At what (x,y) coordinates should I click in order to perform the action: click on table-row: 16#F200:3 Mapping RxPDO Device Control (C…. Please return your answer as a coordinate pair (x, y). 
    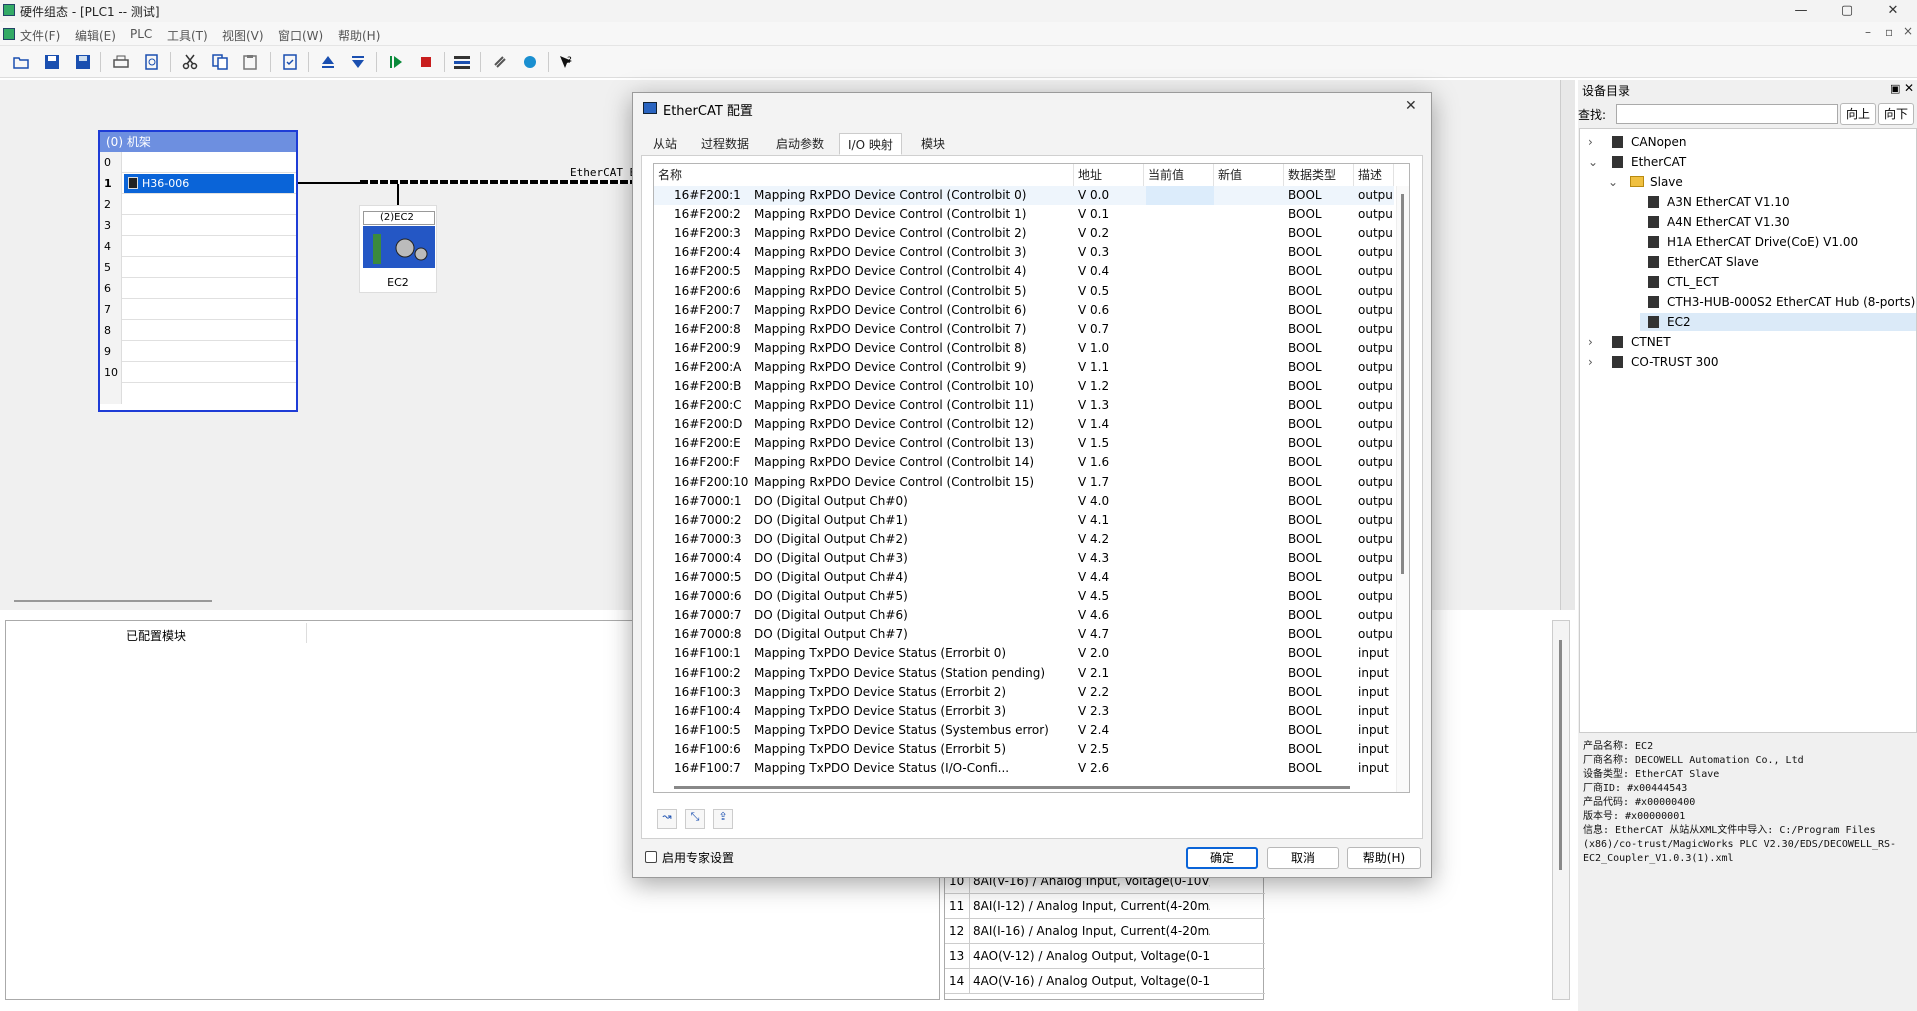
    Looking at the image, I should click on (1024, 233).